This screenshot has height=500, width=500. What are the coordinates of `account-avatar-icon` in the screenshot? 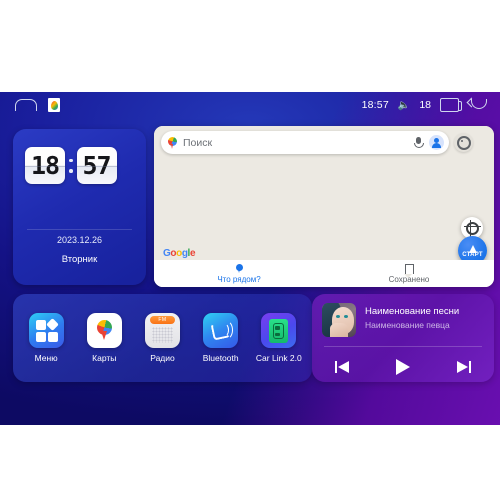 It's located at (436, 142).